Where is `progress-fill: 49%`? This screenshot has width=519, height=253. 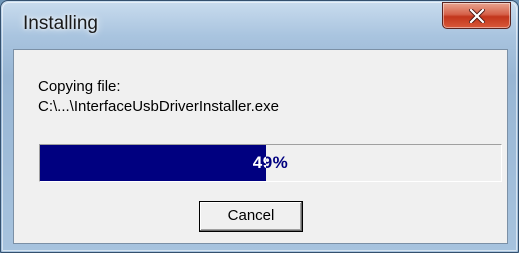 progress-fill: 49% is located at coordinates (153, 163).